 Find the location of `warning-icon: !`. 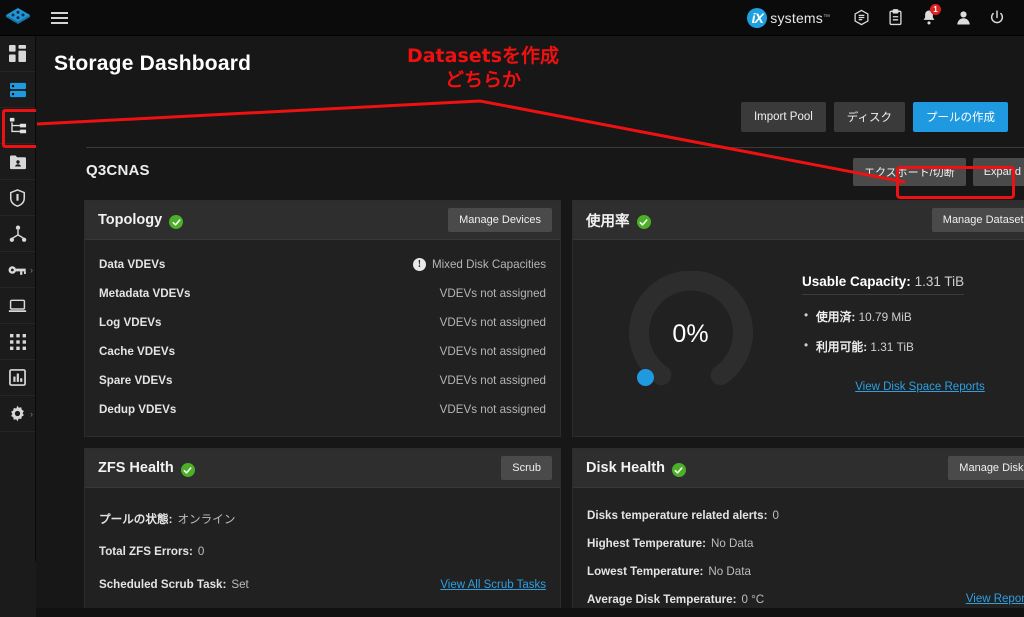

warning-icon: ! is located at coordinates (419, 264).